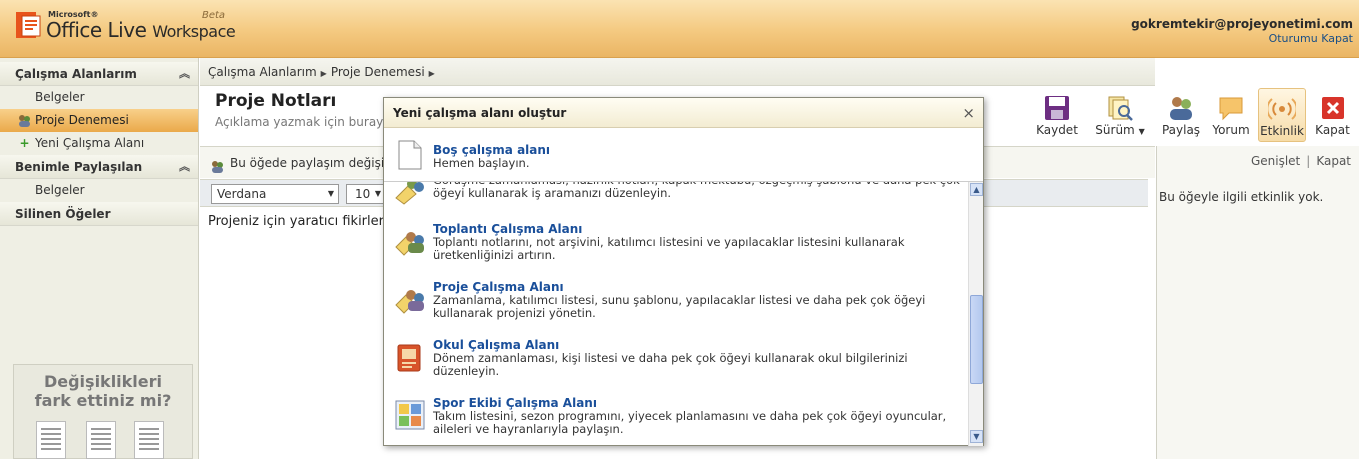 This screenshot has width=1359, height=459. I want to click on template-option-title: Toplantı Çalışma Alanı, so click(508, 229).